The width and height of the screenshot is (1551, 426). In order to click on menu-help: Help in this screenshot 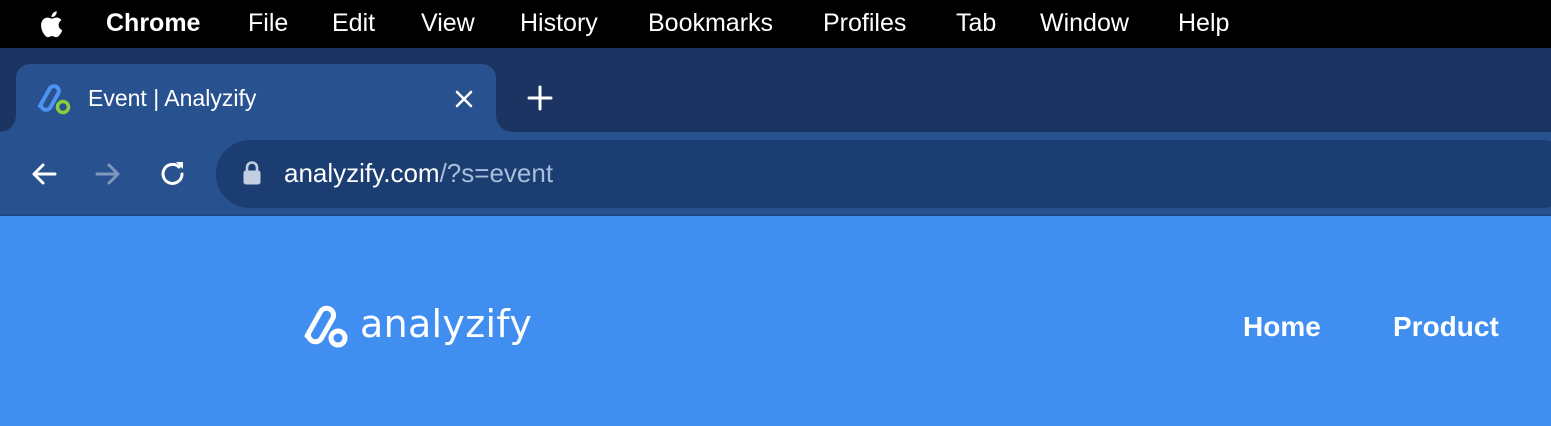, I will do `click(1203, 24)`.